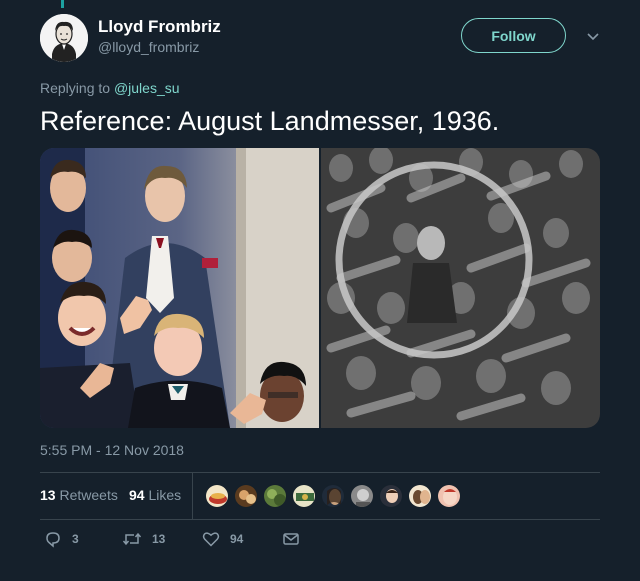  Describe the element at coordinates (320, 496) in the screenshot. I see `tweet-stats: 13 Retweets 94 Likes` at that location.